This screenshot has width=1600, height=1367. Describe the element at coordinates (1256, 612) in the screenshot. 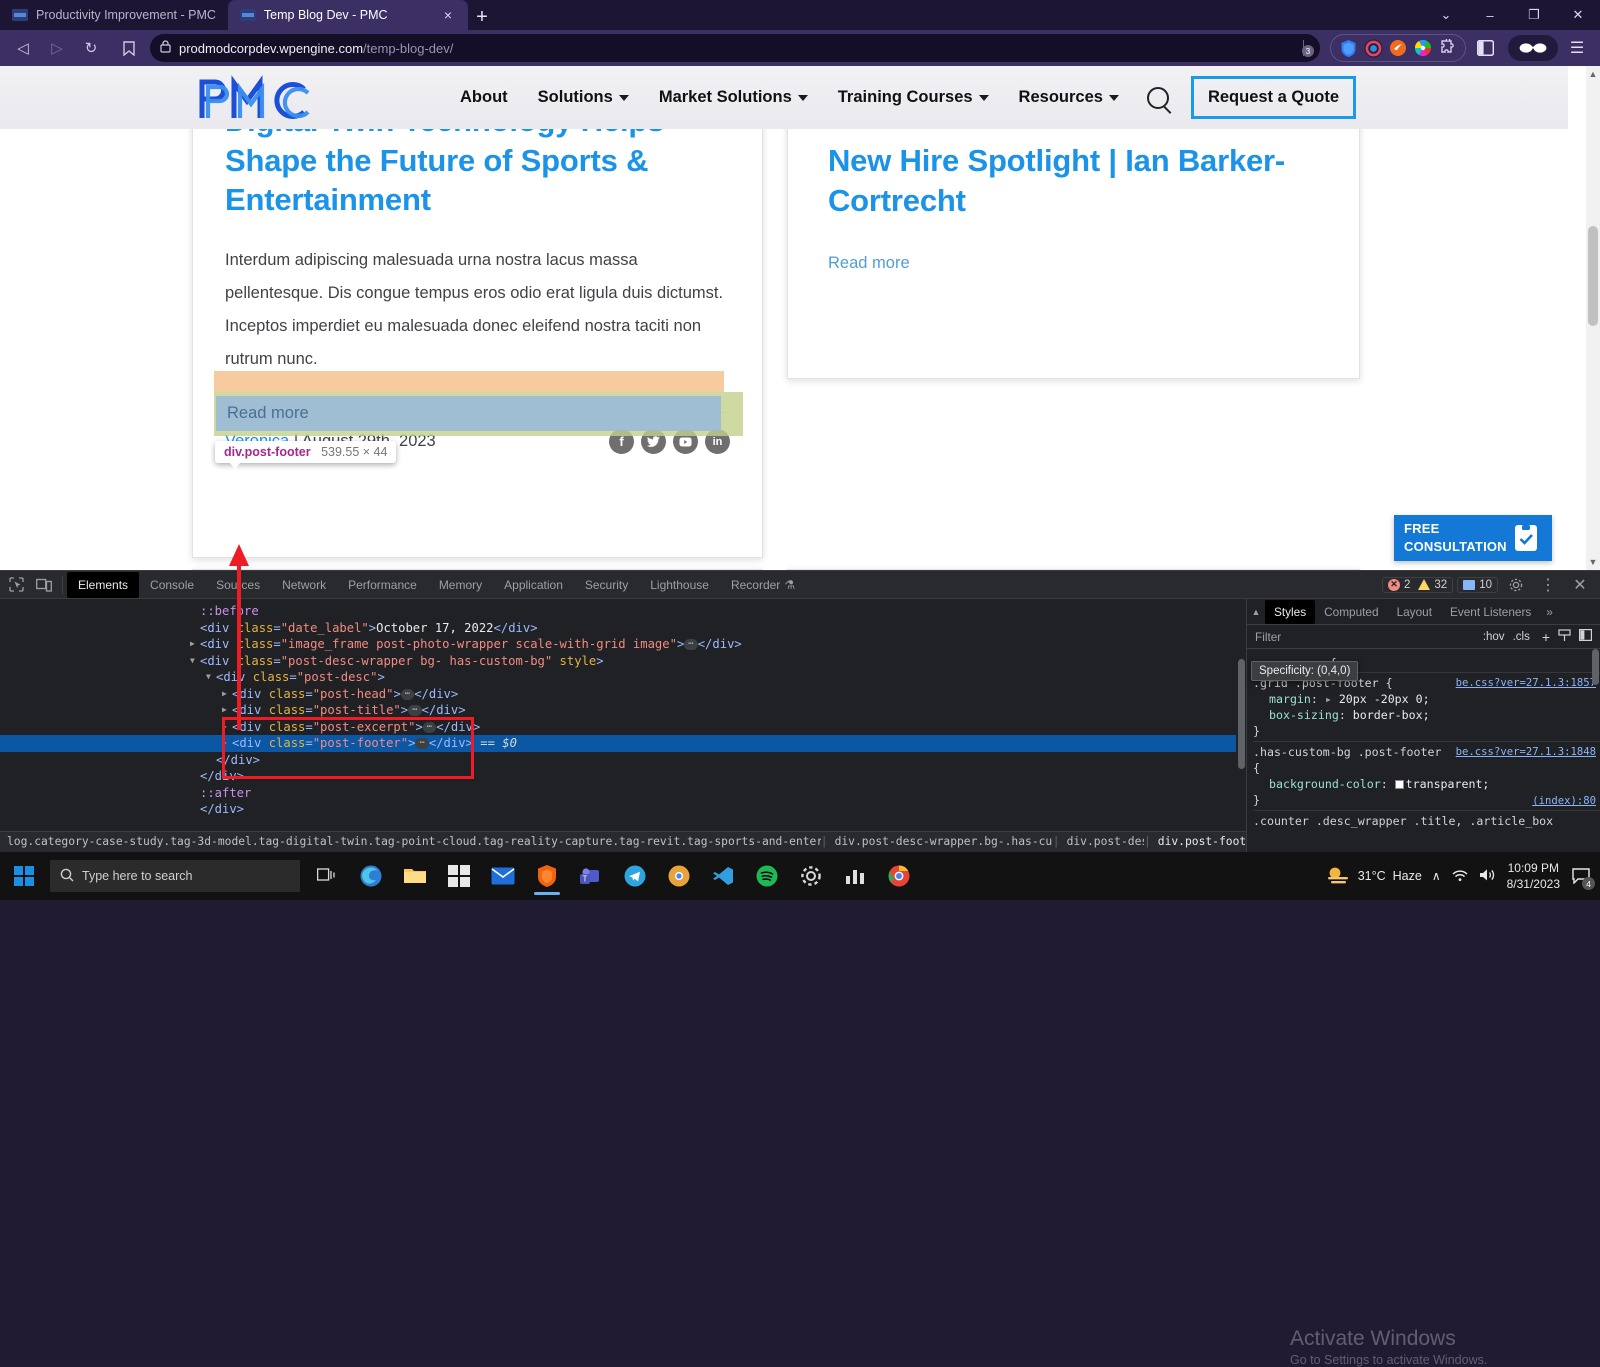

I see `collapse-icon: ▲` at that location.